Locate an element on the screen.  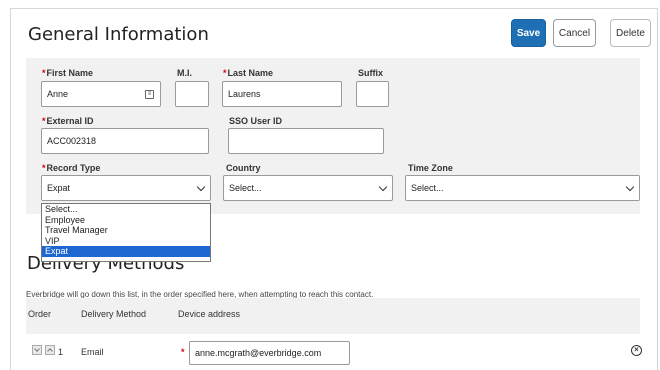
dropdown-option: Travel Manager is located at coordinates (126, 230).